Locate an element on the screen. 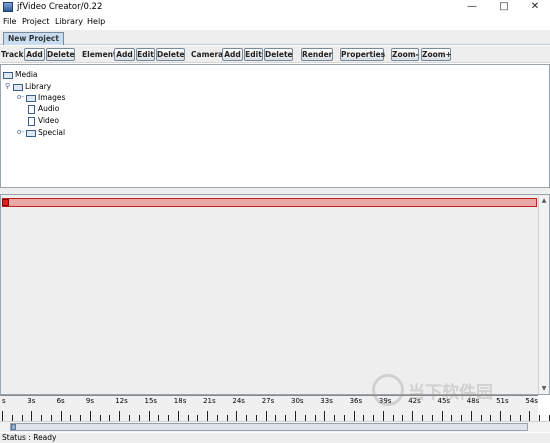  element-delete-button: Delete is located at coordinates (170, 54).